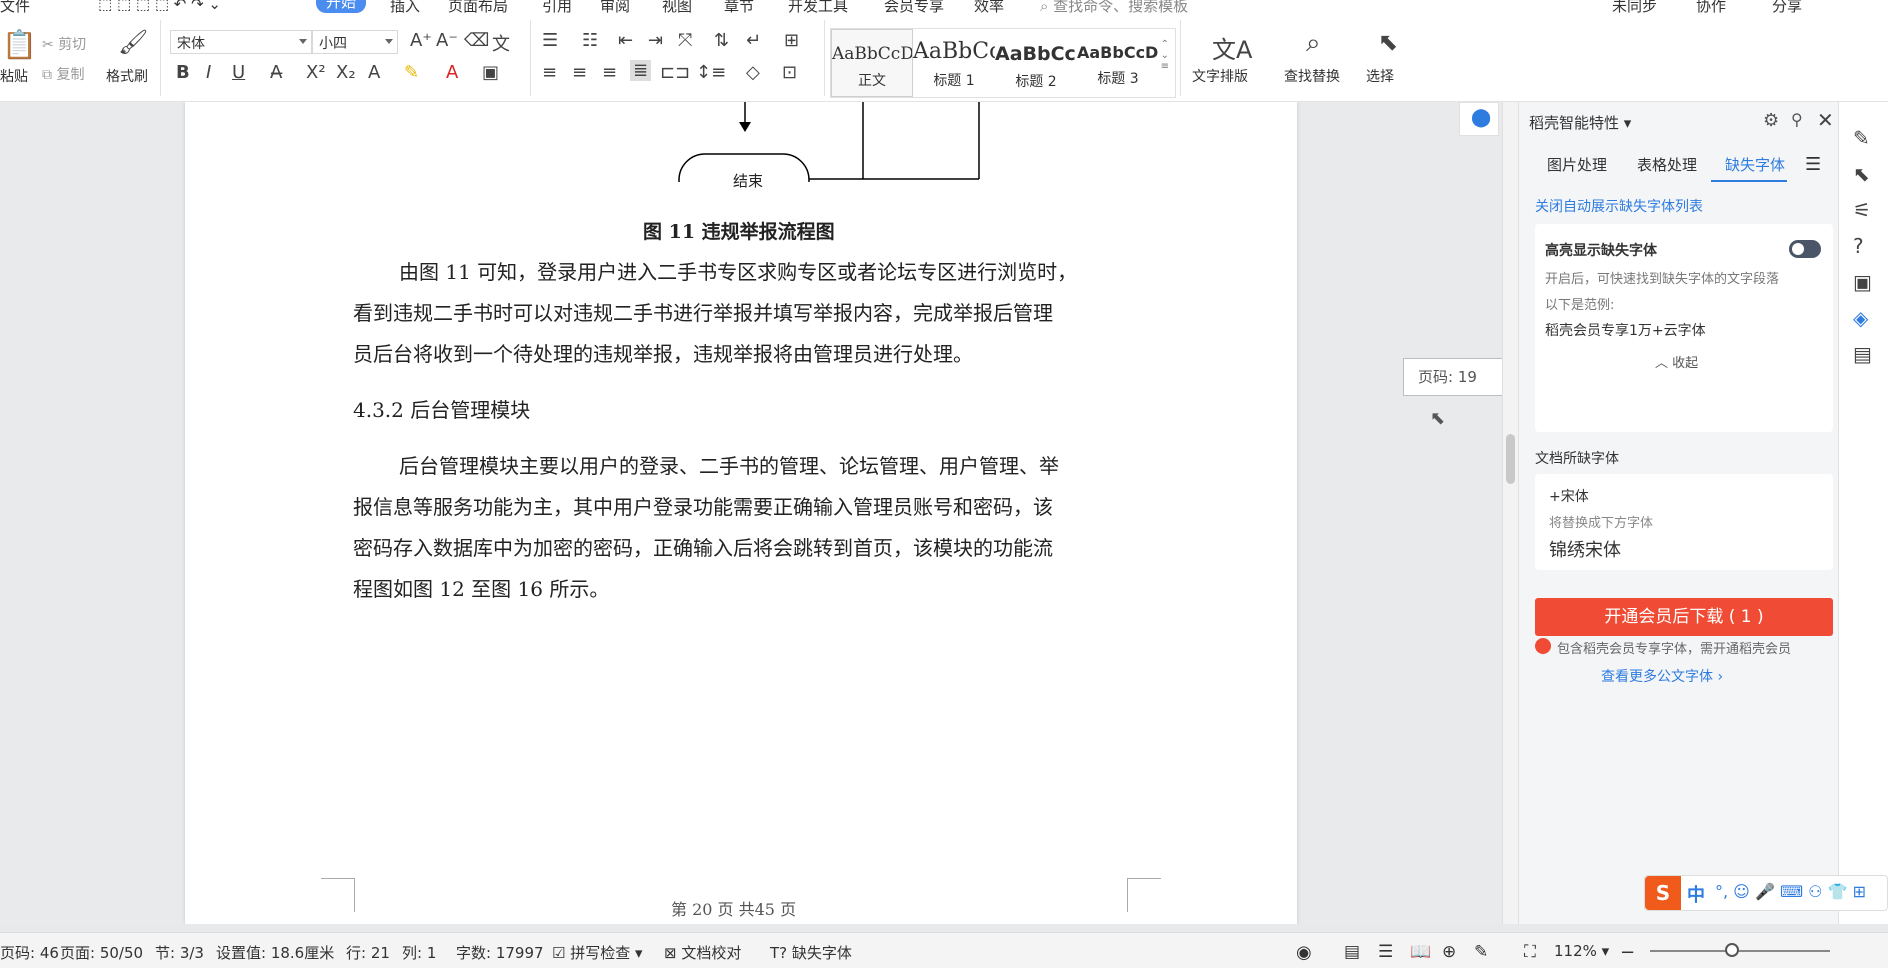 The width and height of the screenshot is (1888, 968). I want to click on close-icon: ✕, so click(1825, 120).